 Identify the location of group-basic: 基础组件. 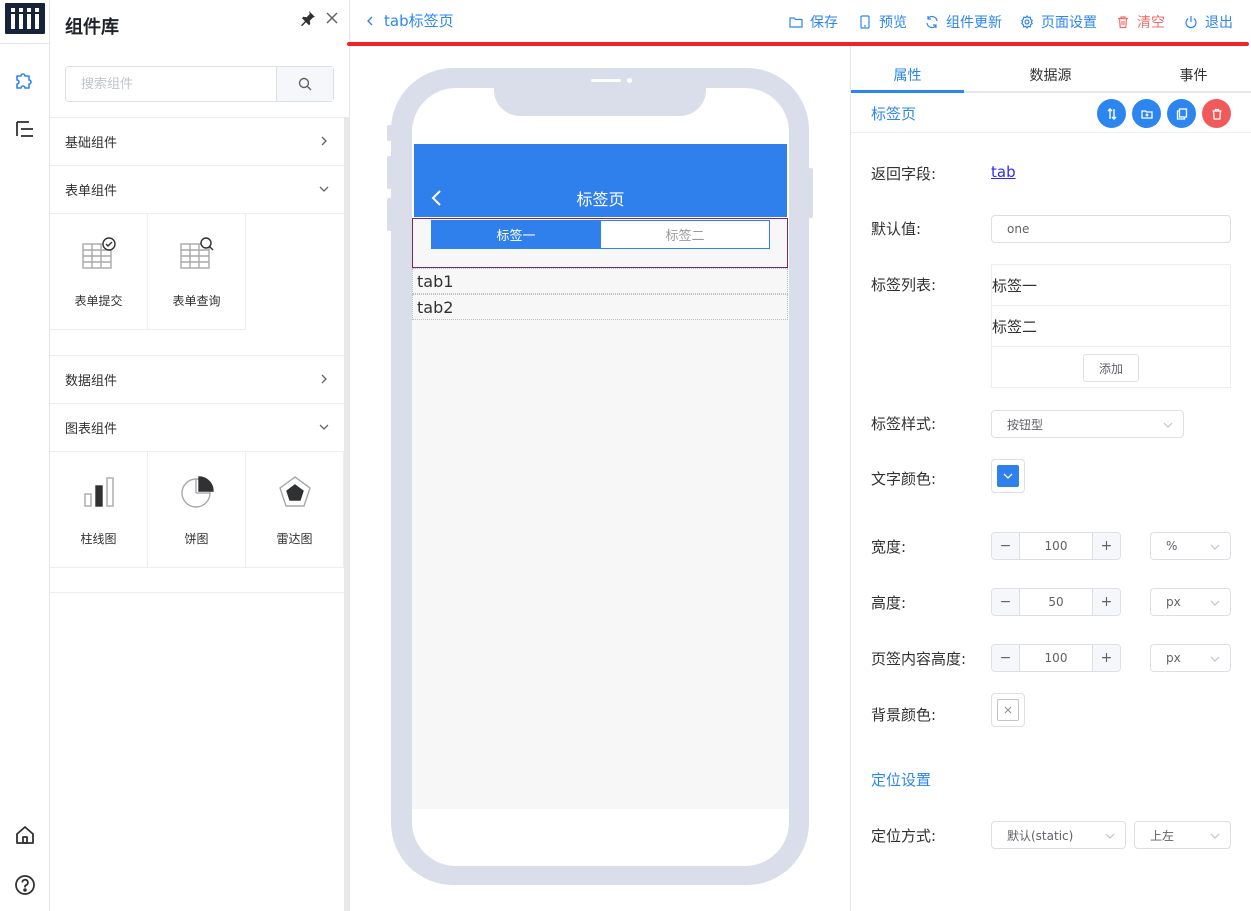
(197, 141).